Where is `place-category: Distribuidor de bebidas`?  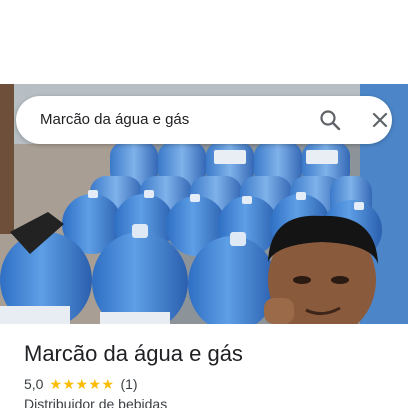
place-category: Distribuidor de bebidas is located at coordinates (96, 402).